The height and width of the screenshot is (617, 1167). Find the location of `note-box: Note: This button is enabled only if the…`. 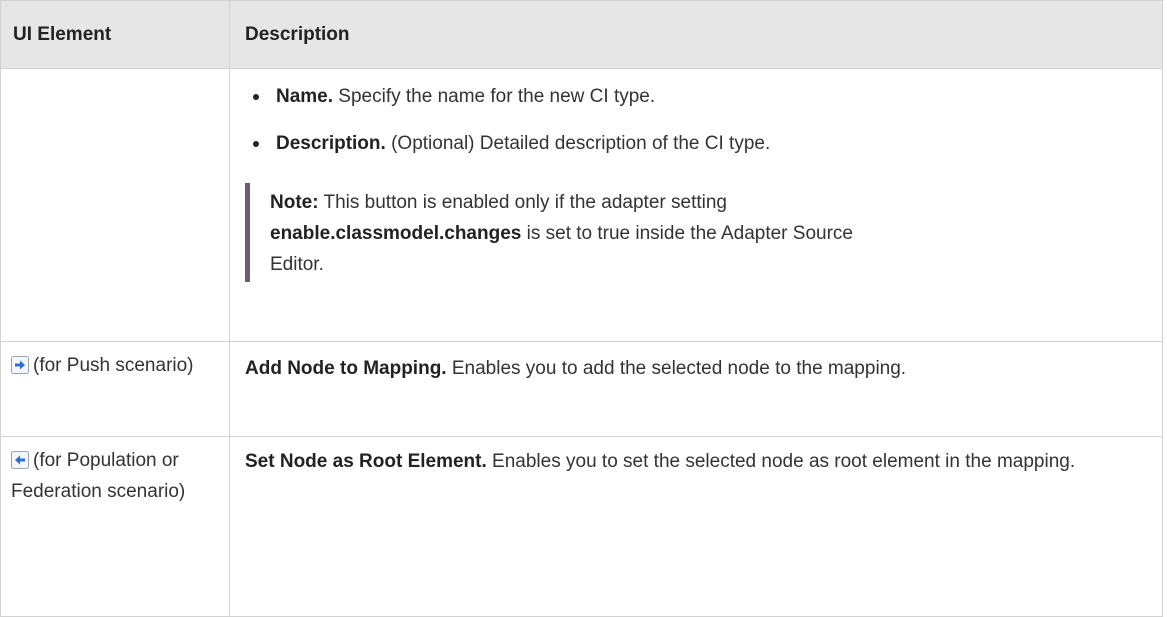

note-box: Note: This button is enabled only if the… is located at coordinates (562, 232).